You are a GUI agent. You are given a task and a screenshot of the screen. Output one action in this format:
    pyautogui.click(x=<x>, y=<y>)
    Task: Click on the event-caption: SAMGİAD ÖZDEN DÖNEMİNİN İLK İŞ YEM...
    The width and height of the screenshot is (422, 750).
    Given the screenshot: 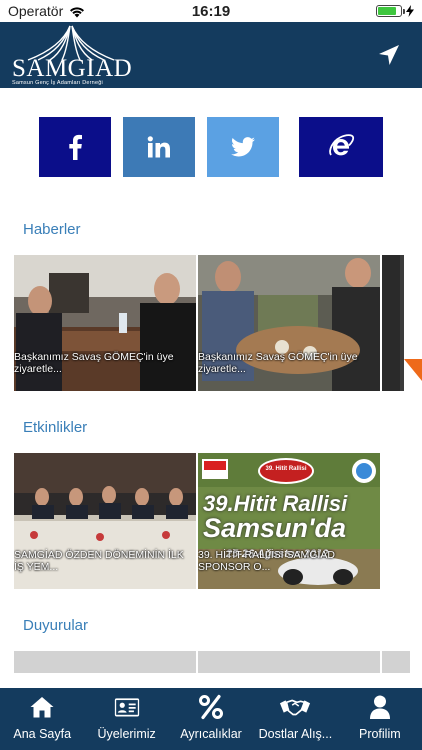 What is the action you would take?
    pyautogui.click(x=99, y=561)
    